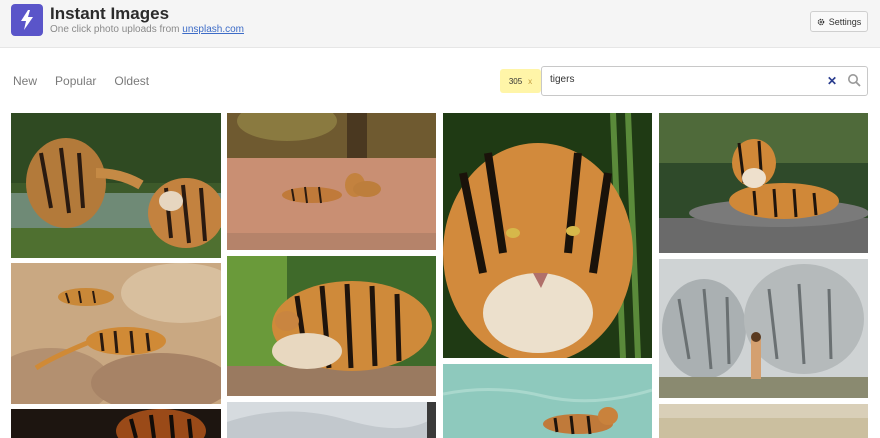  I want to click on photo-white-object, so click(331, 420).